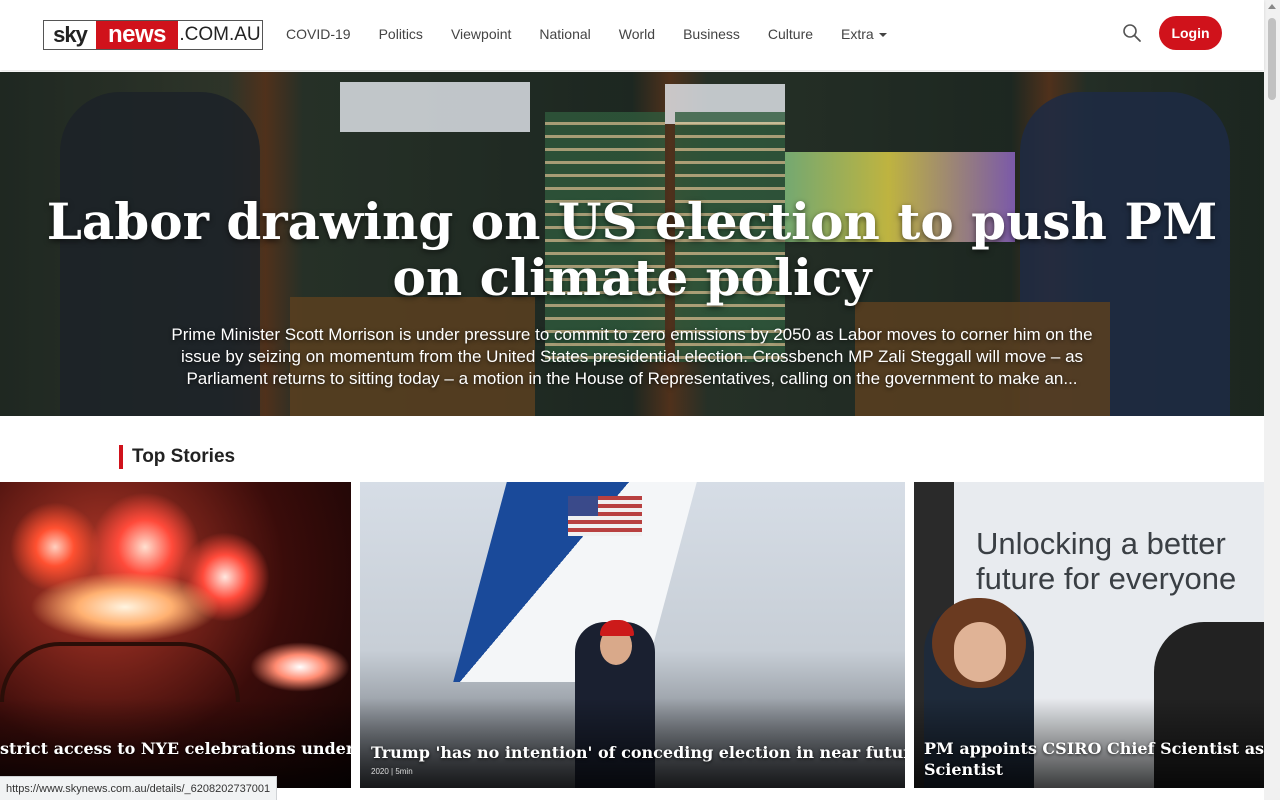 The width and height of the screenshot is (1280, 801). What do you see at coordinates (980, 652) in the screenshot?
I see `chief-scientist-face-image` at bounding box center [980, 652].